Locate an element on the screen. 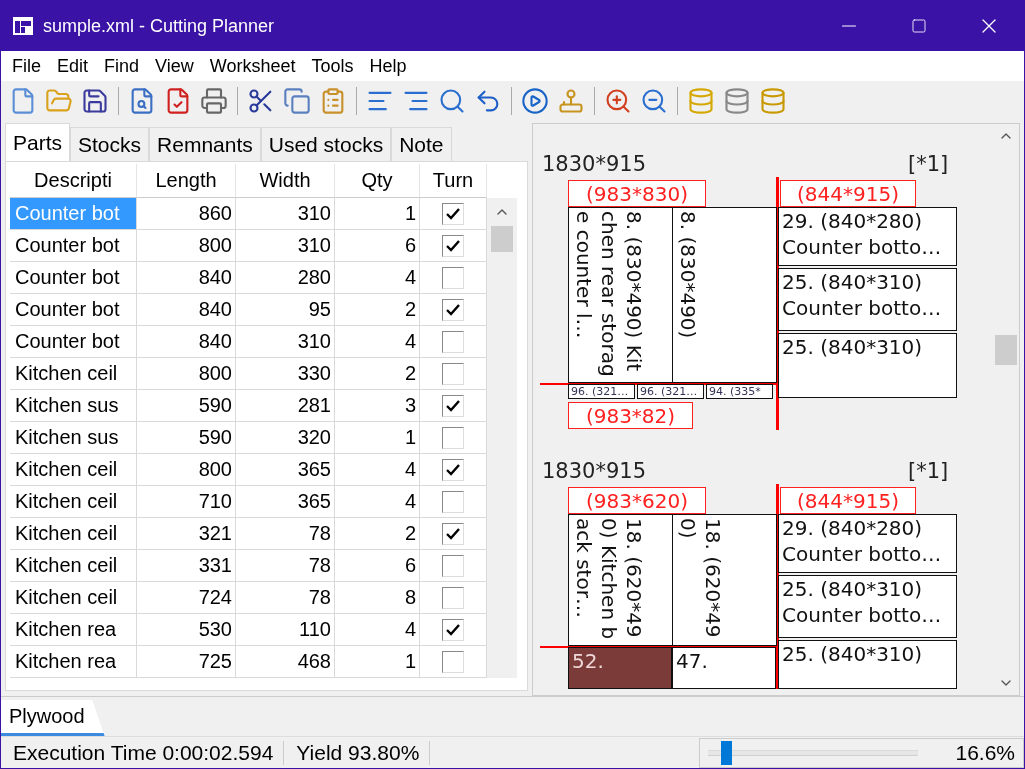  table-cell: 3 is located at coordinates (377, 406).